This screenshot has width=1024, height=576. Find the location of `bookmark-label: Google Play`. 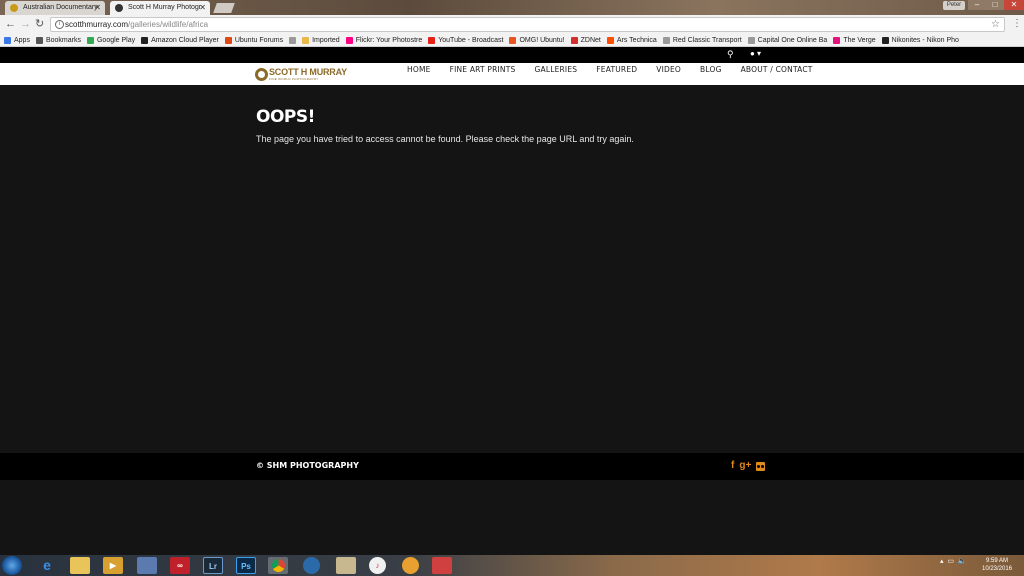

bookmark-label: Google Play is located at coordinates (116, 40).